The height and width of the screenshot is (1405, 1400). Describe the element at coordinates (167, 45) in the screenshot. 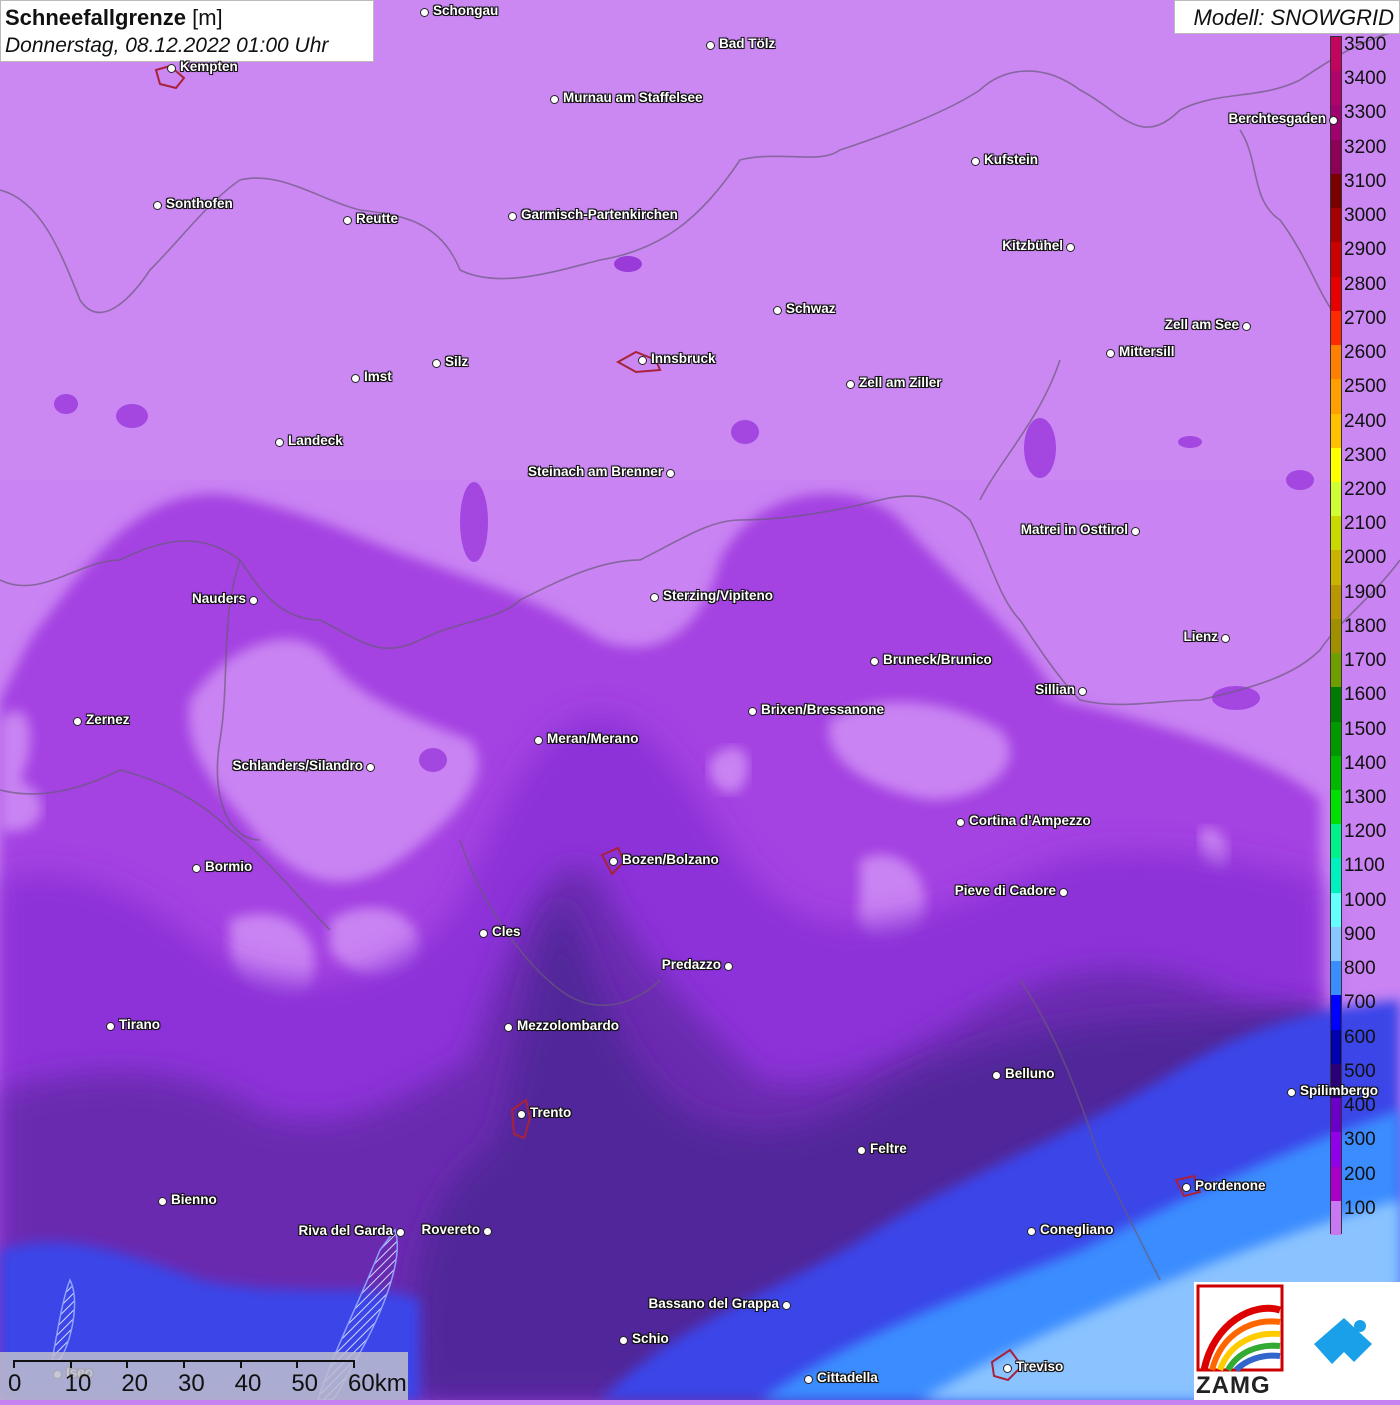

I see `map-datetime: Donnerstag, 08.12.2022 01:00 Uhr` at that location.